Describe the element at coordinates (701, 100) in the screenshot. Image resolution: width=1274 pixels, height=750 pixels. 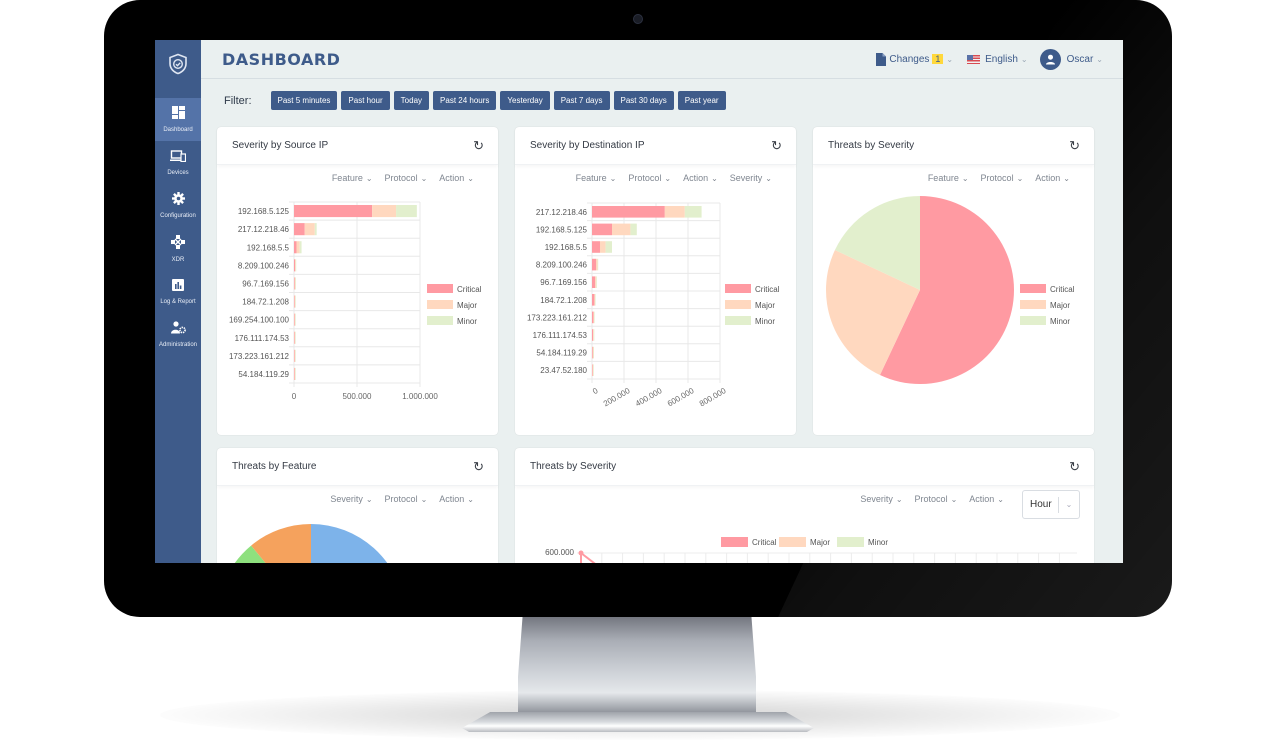
I see `filter-button: Past year` at that location.